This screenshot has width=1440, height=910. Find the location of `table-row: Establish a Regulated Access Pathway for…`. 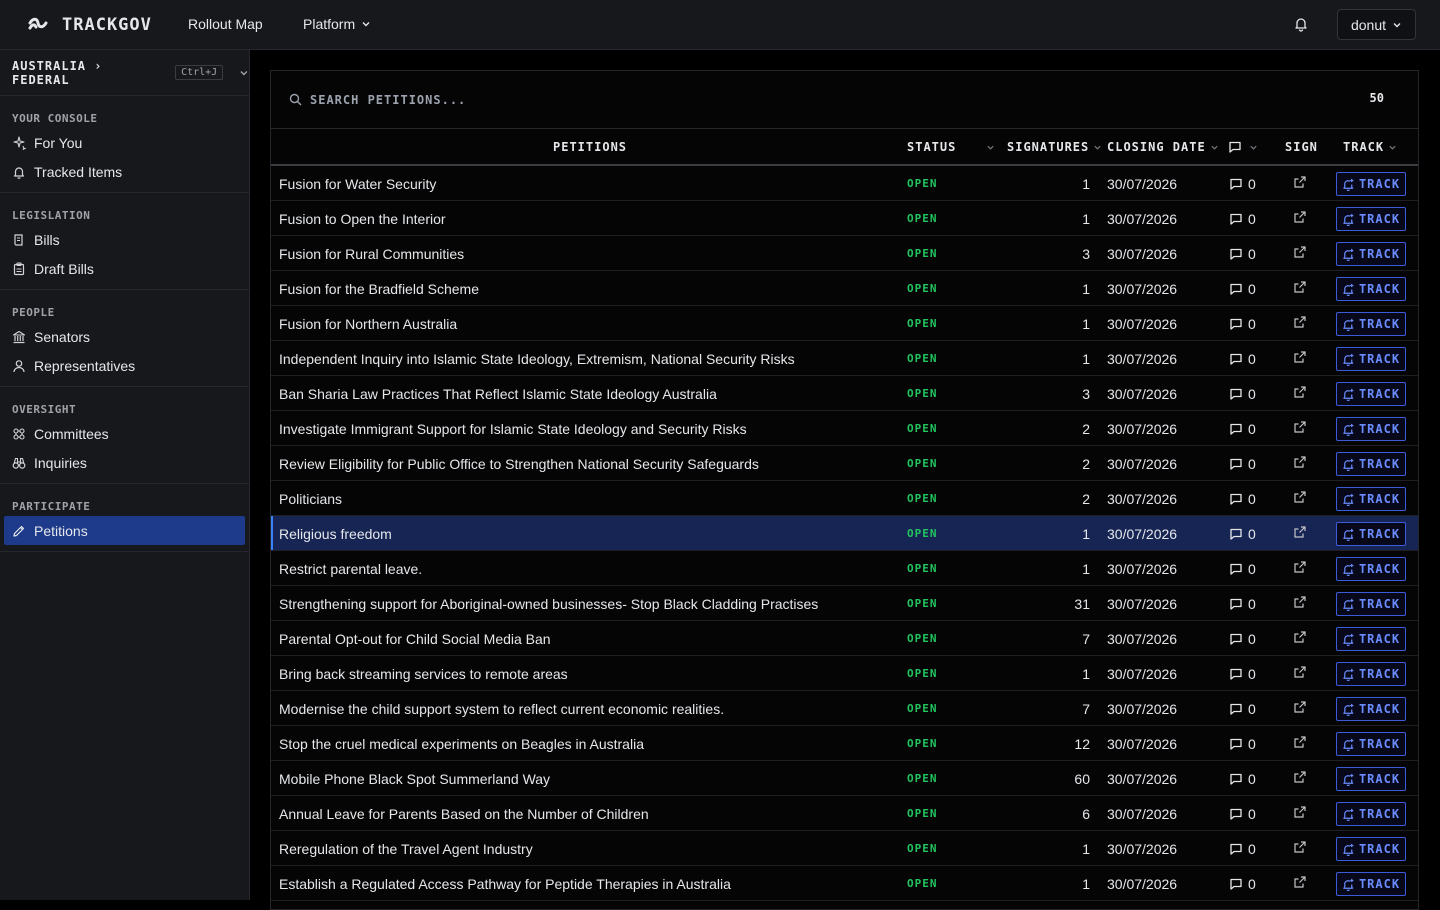

table-row: Establish a Regulated Access Pathway for… is located at coordinates (844, 883).